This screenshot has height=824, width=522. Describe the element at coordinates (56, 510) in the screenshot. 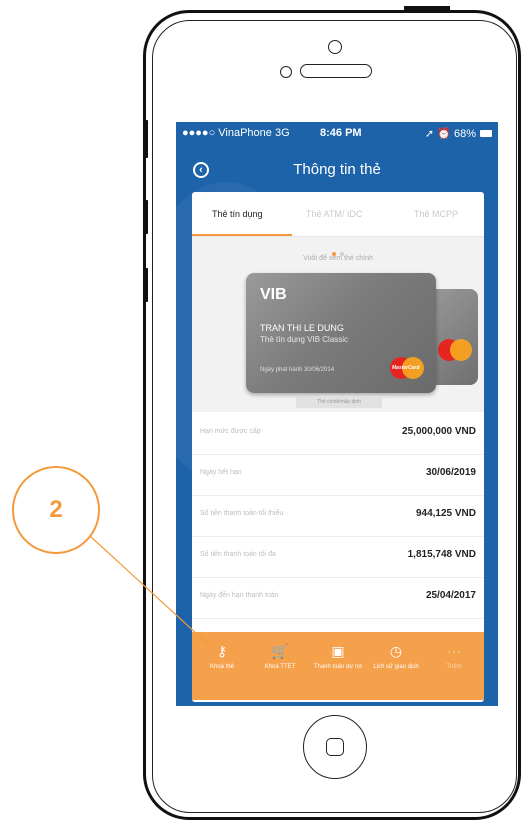

I see `step-callout-badge: 2` at that location.